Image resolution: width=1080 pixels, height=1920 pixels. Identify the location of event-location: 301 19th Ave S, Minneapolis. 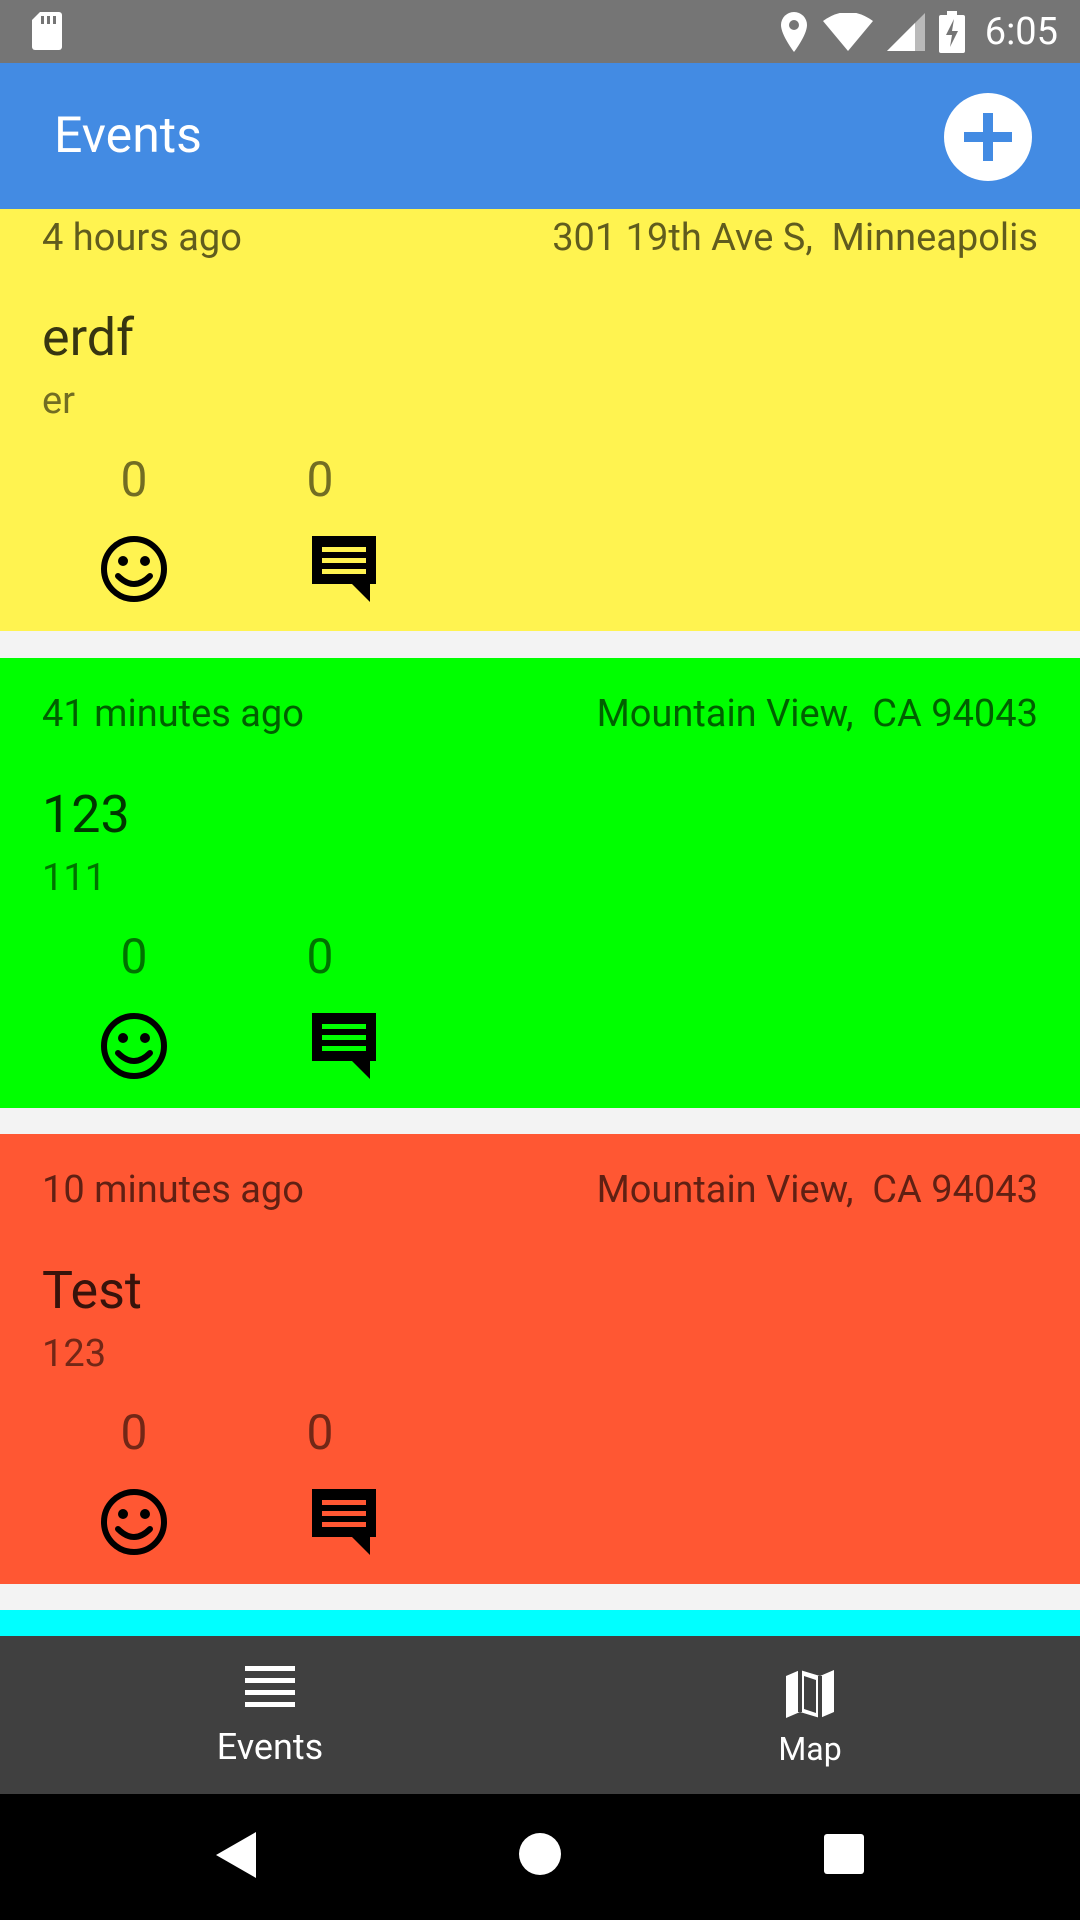
(795, 238).